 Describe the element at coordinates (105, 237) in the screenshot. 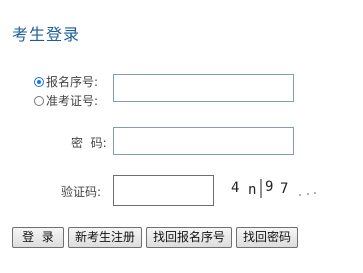

I see `register-button: 新考生注册` at that location.